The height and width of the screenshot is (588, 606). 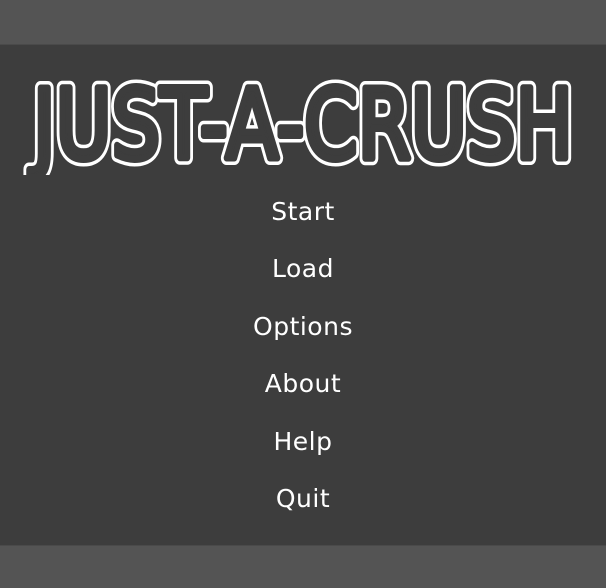 I want to click on menu-quit-button: Quit, so click(x=303, y=505).